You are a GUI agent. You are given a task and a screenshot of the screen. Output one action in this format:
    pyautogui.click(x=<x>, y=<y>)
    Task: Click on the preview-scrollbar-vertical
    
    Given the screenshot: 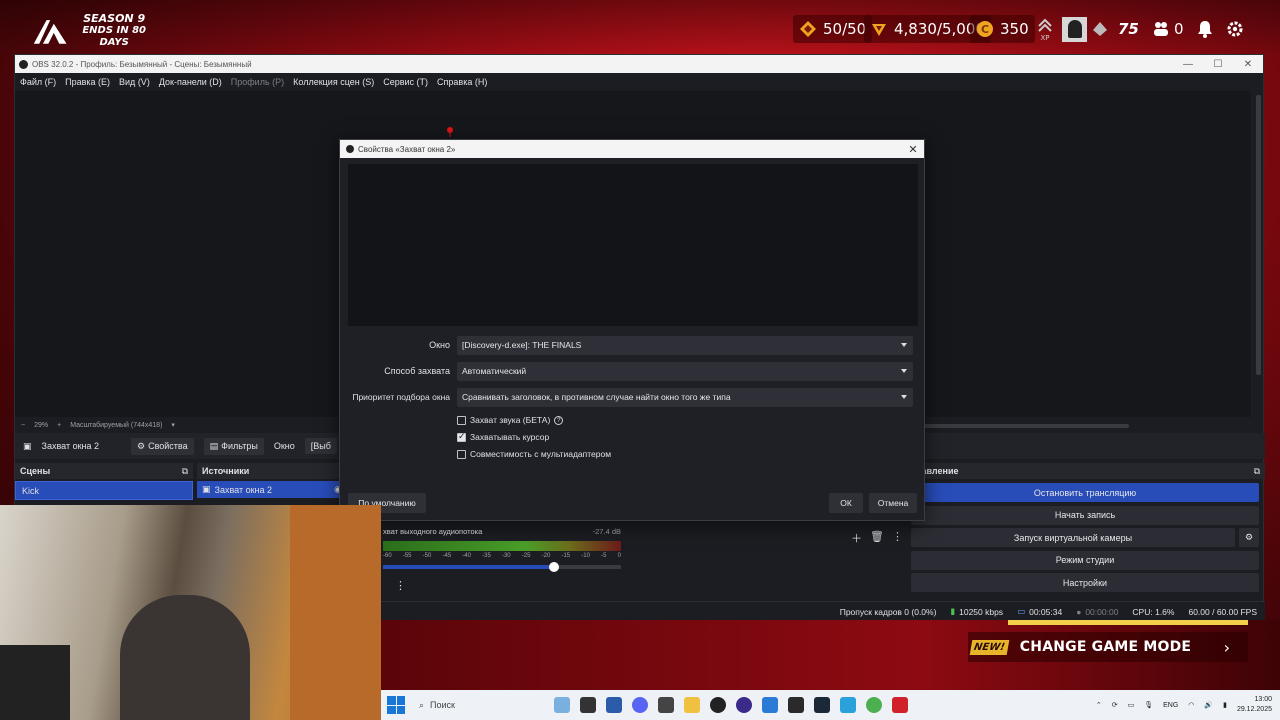 What is the action you would take?
    pyautogui.click(x=1258, y=235)
    